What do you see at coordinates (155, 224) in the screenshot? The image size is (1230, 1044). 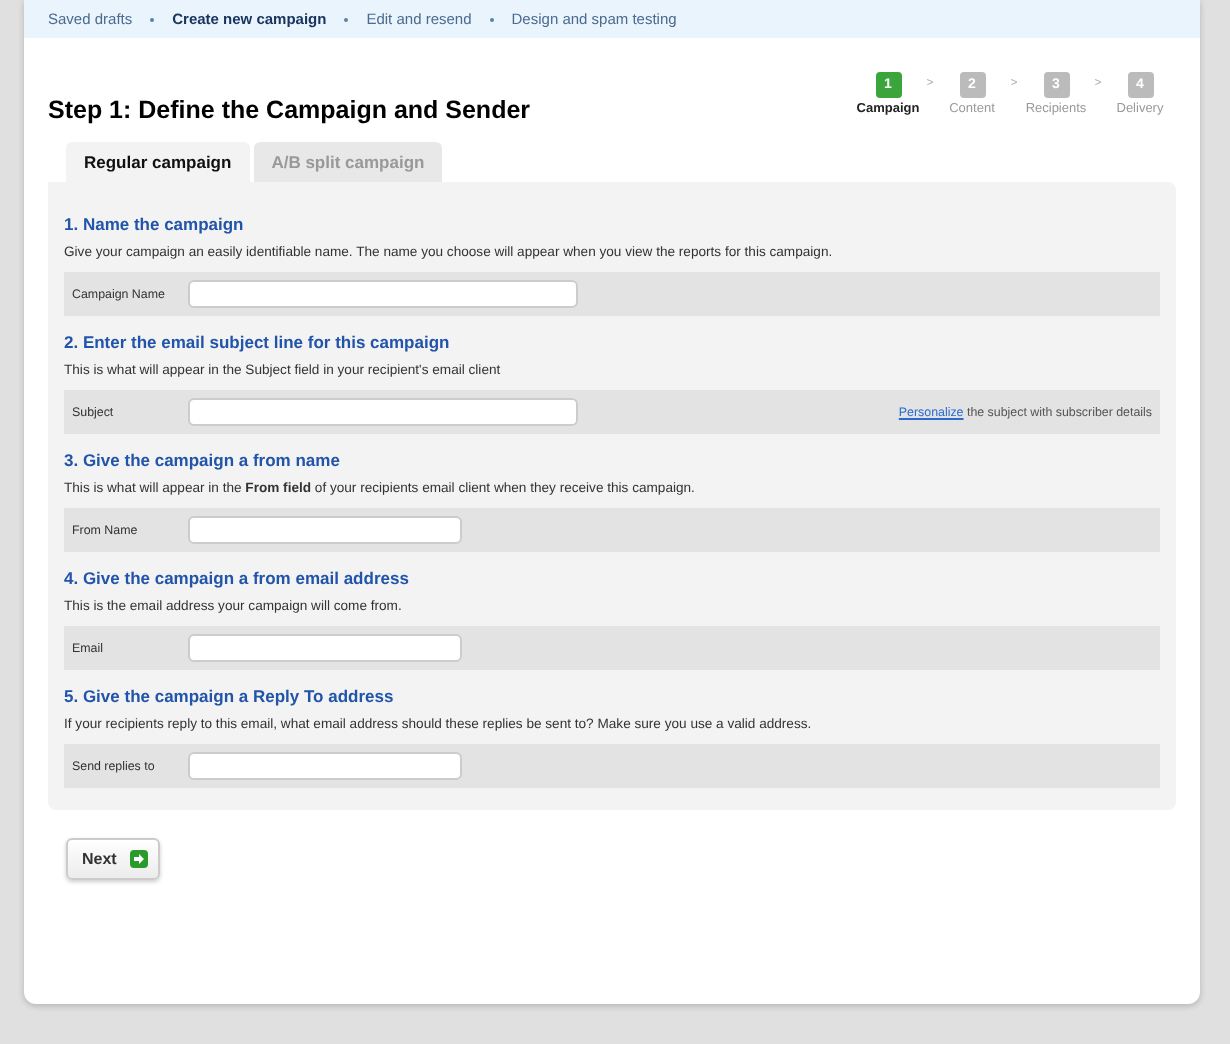 I see `section-heading: 1. Name the campaign` at bounding box center [155, 224].